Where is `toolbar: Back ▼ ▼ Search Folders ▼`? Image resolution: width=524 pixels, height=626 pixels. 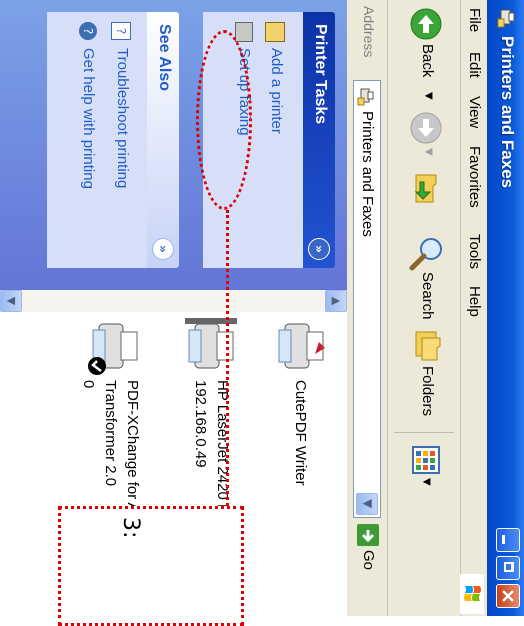
toolbar: Back ▼ ▼ Search Folders ▼ is located at coordinates (423, 308).